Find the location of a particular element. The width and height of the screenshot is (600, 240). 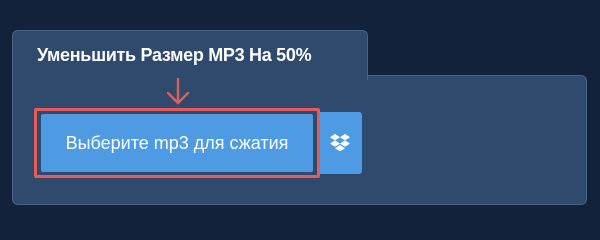

dropbox-button is located at coordinates (340, 143).